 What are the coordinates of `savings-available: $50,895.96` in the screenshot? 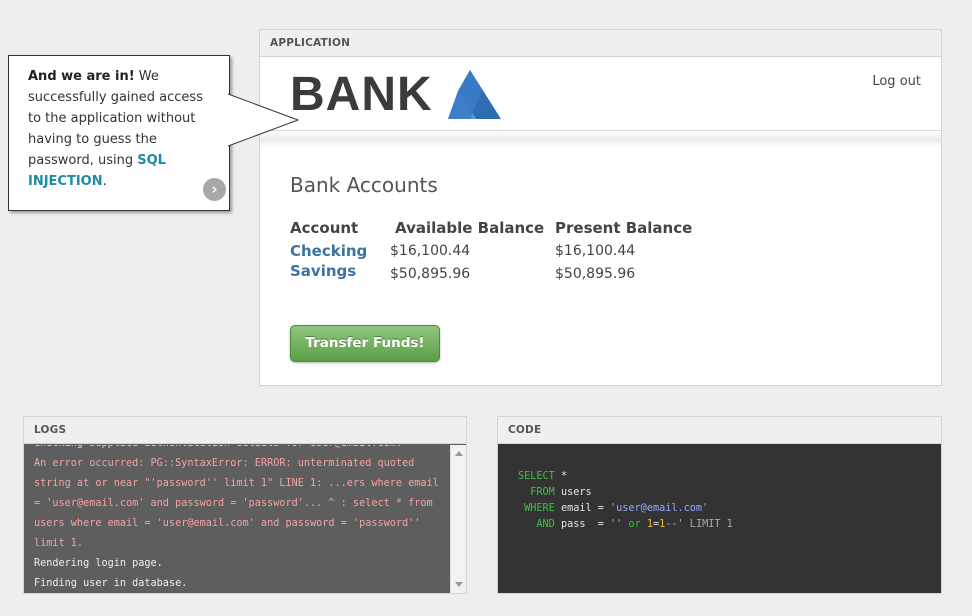 It's located at (430, 274).